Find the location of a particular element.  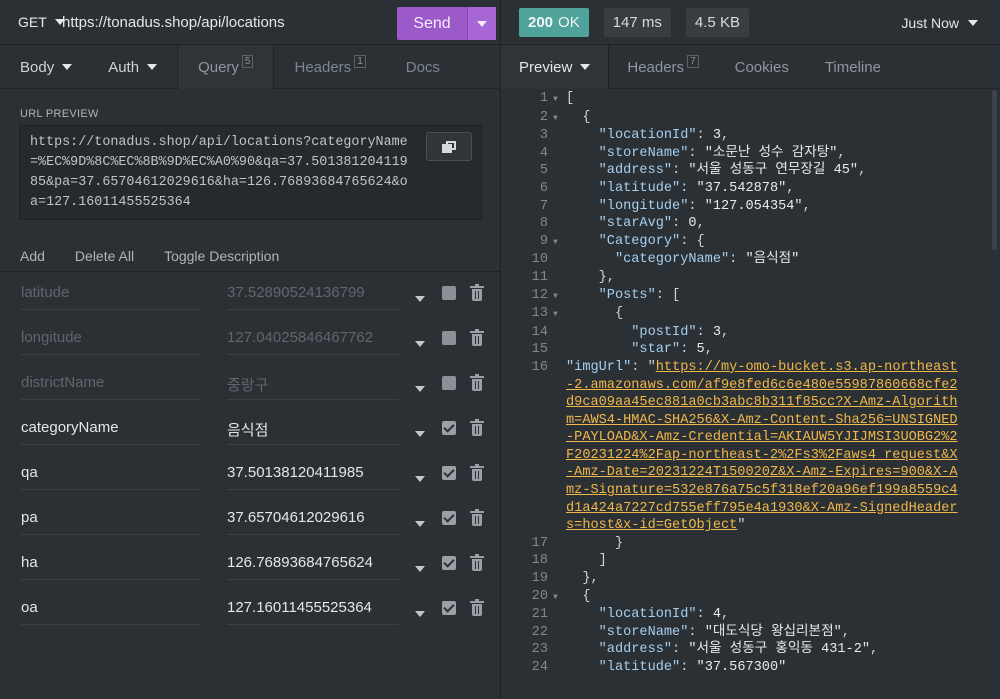

response-status-bar: 200 OK 147 ms 4.5 KB Just Now is located at coordinates (750, 22).